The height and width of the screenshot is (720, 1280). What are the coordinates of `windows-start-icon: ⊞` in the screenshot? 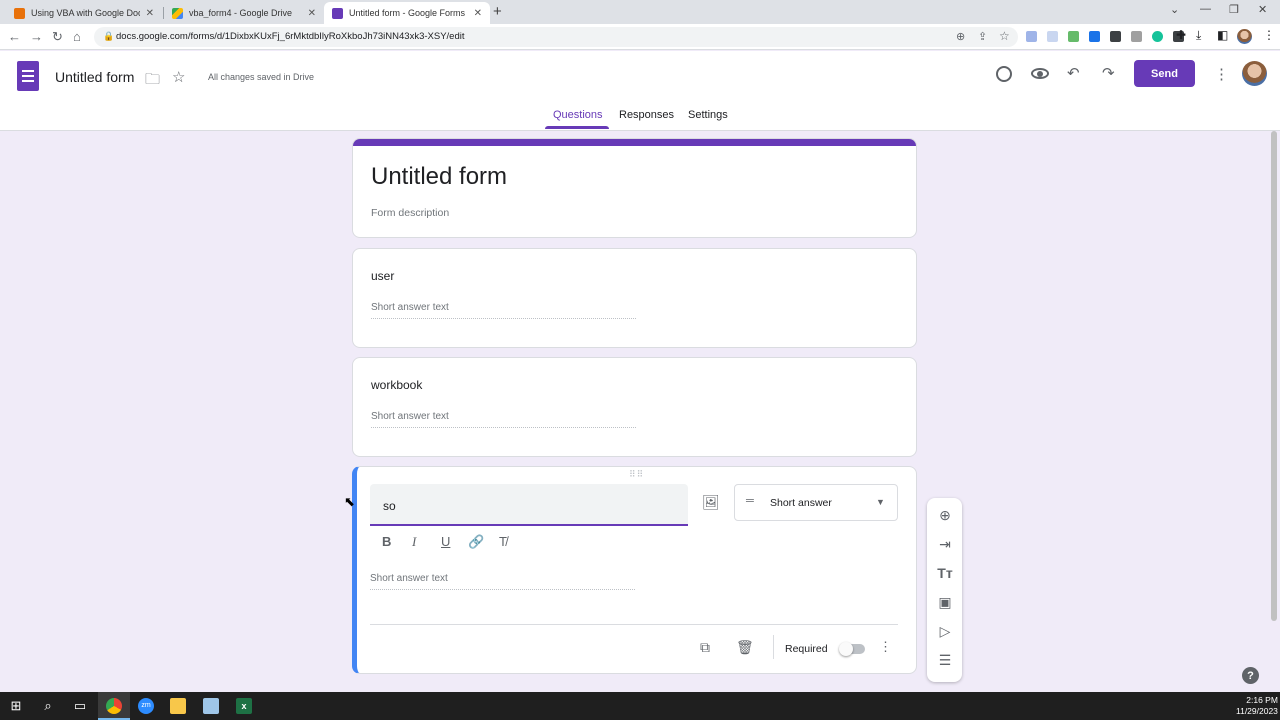 It's located at (16, 706).